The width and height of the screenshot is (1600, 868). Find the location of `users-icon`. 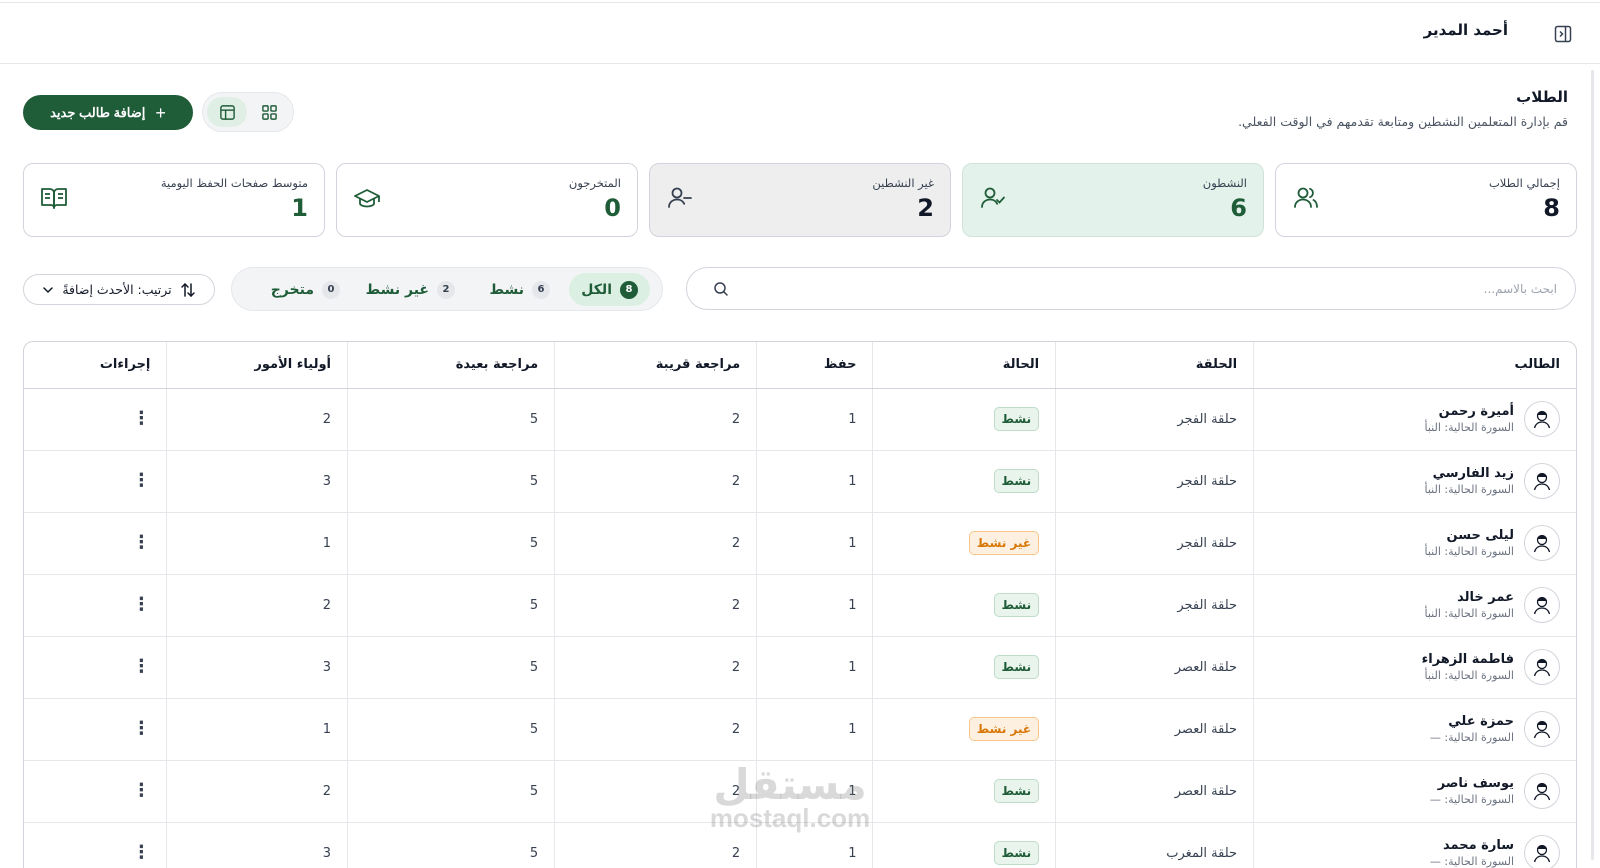

users-icon is located at coordinates (1306, 197).